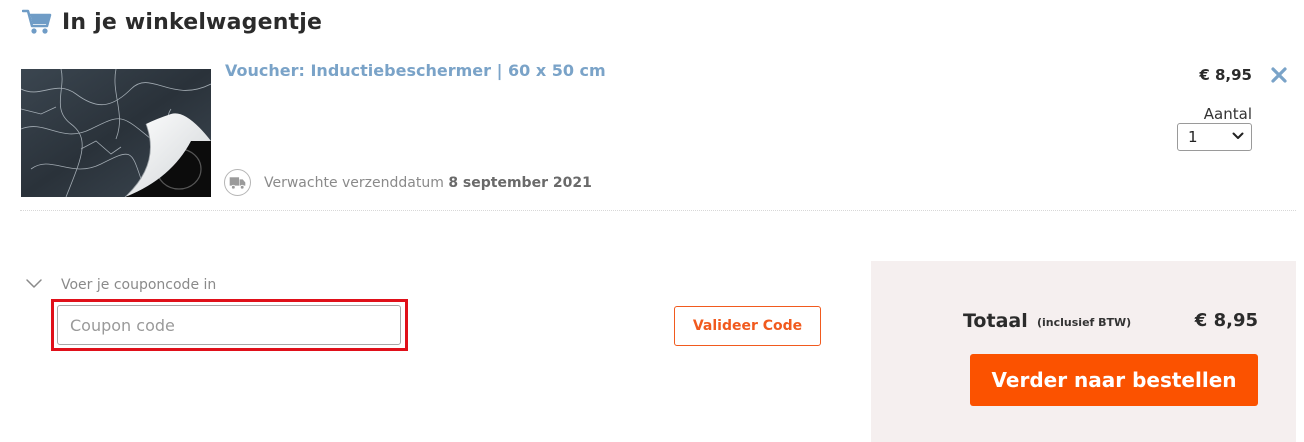  What do you see at coordinates (1226, 320) in the screenshot?
I see `total-amount: € 8,95` at bounding box center [1226, 320].